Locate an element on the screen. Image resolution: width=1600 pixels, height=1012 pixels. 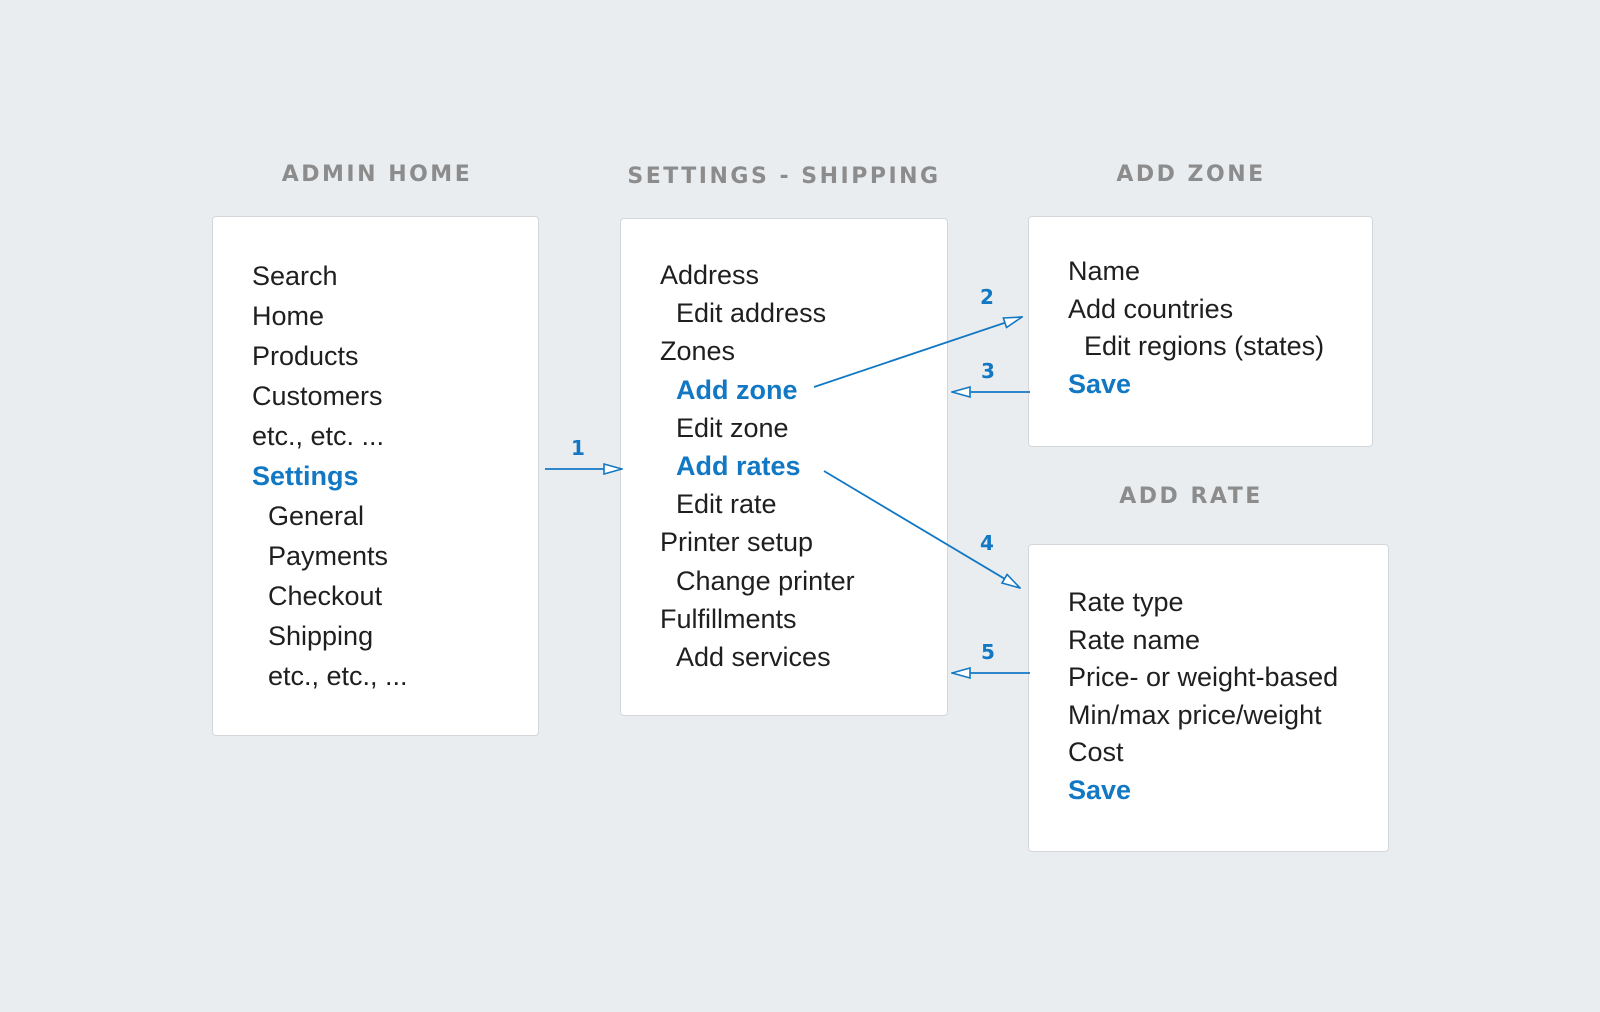
connector-1-label: 1 is located at coordinates (578, 448).